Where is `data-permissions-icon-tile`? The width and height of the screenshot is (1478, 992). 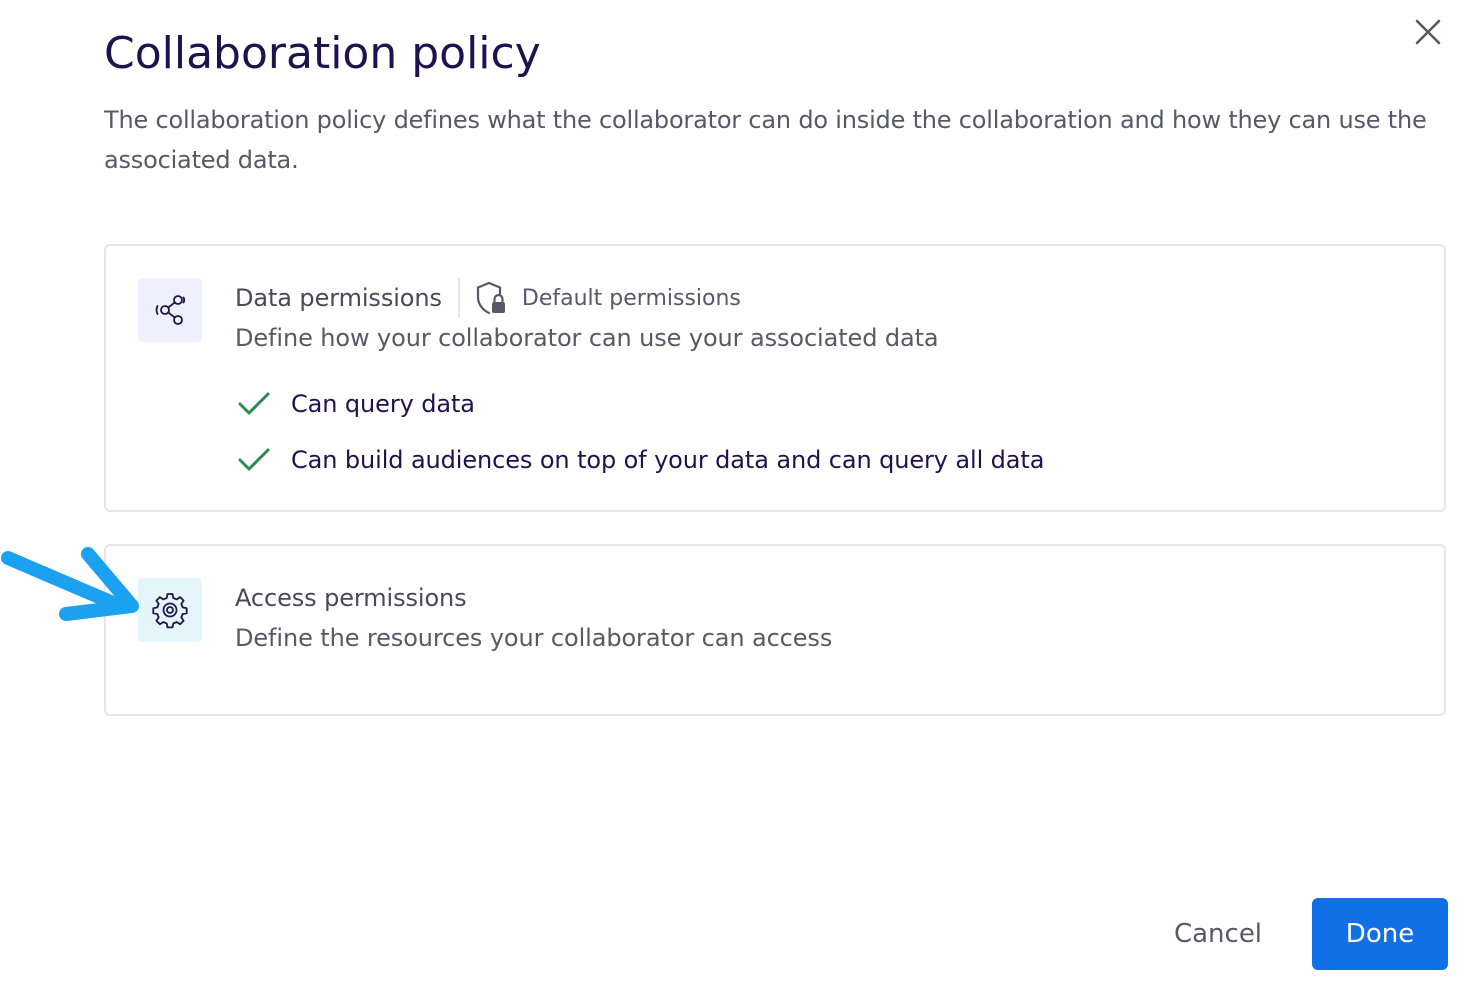
data-permissions-icon-tile is located at coordinates (170, 310).